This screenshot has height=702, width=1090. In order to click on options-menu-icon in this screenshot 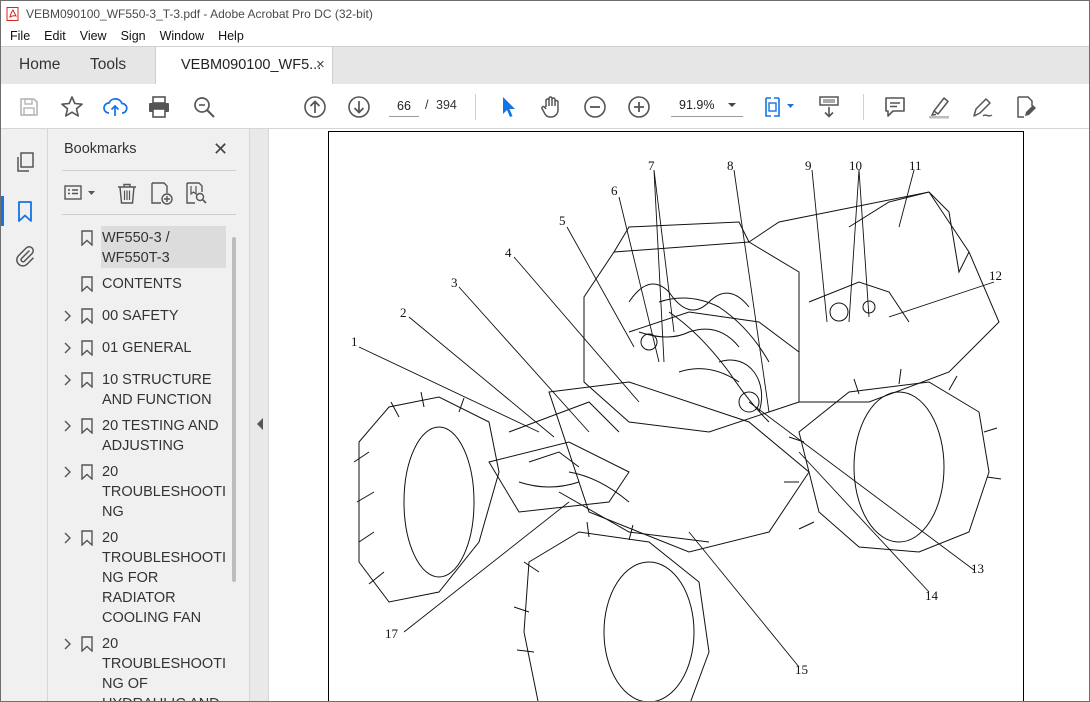, I will do `click(81, 193)`.